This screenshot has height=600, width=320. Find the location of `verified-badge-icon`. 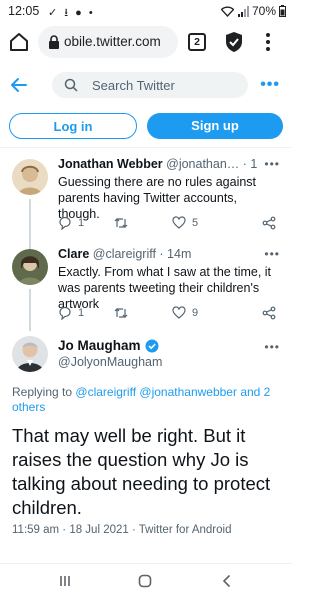

verified-badge-icon is located at coordinates (152, 345).